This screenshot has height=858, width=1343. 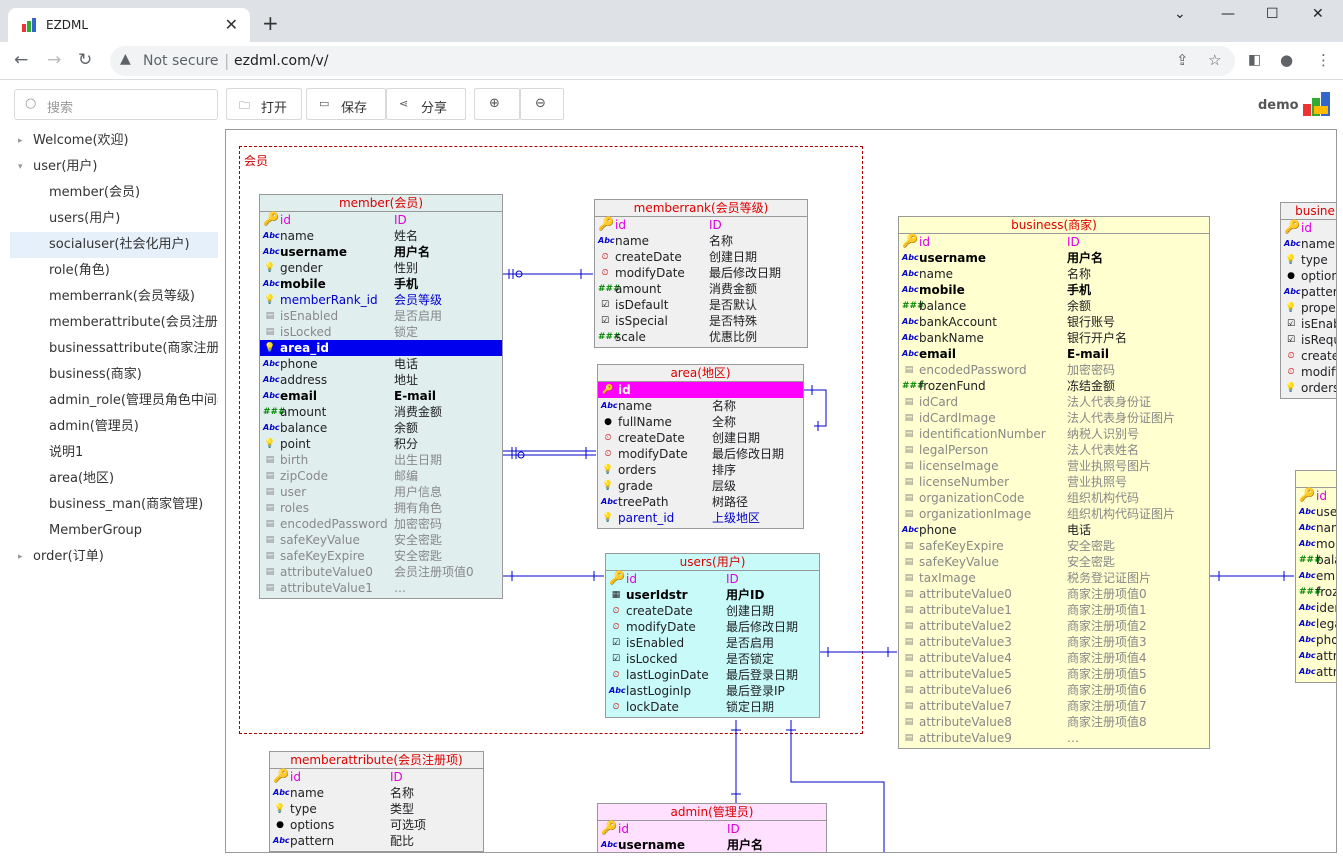 I want to click on field-row: ⏲ lockDate 锁定日期, so click(x=712, y=707).